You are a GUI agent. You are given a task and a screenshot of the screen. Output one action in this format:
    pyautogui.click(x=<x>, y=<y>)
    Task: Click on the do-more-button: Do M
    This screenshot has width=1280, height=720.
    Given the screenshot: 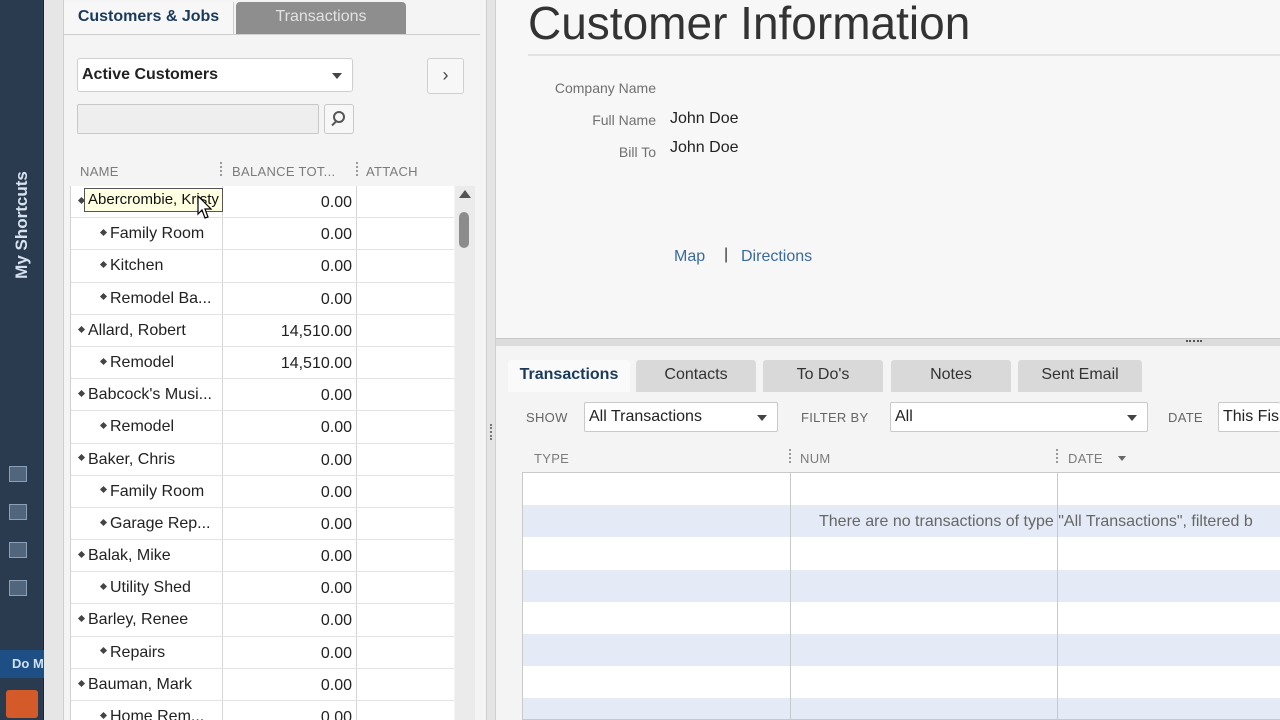 What is the action you would take?
    pyautogui.click(x=22, y=664)
    